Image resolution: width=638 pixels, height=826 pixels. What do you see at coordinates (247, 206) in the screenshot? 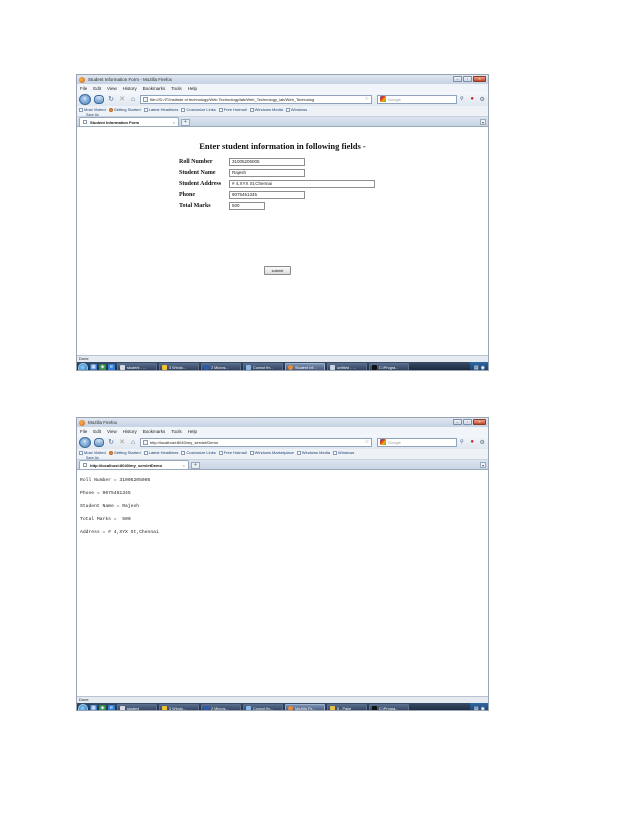
I see `total-marks-input: 500` at bounding box center [247, 206].